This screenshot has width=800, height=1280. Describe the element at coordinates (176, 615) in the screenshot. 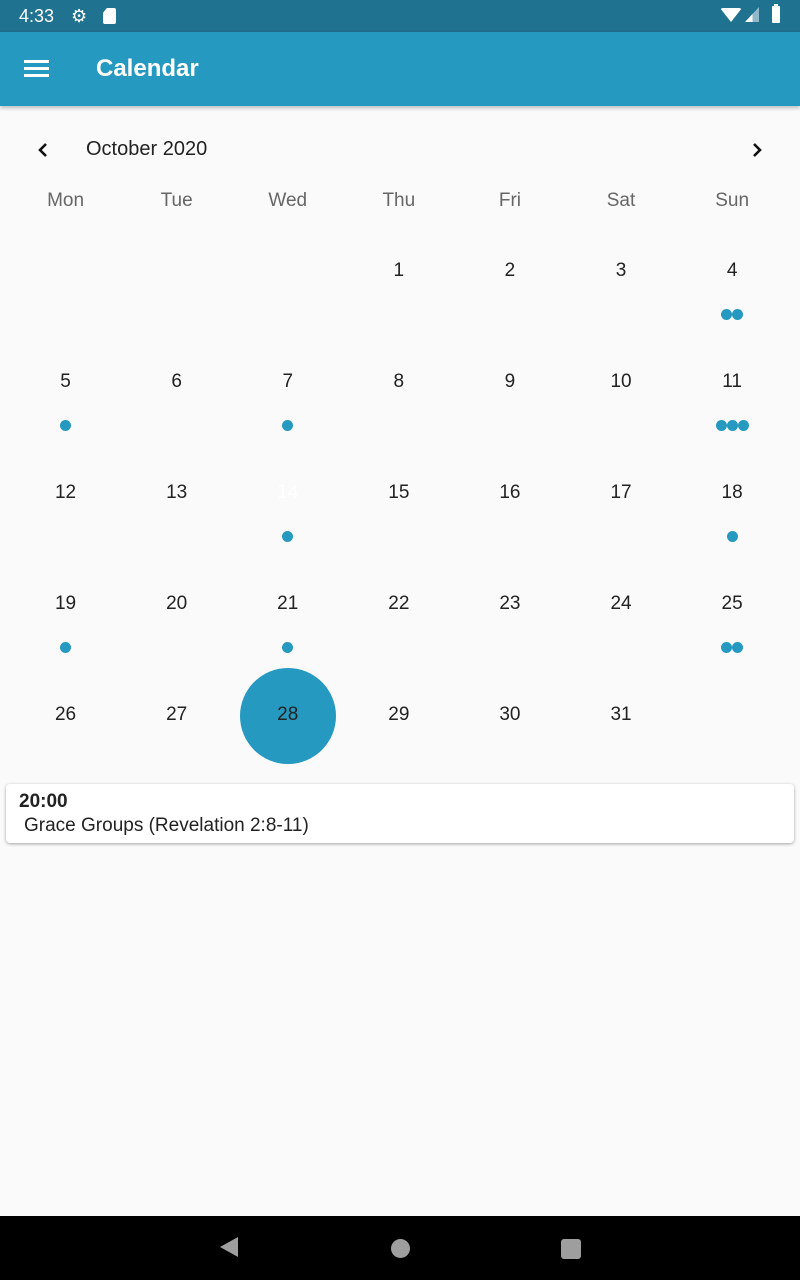

I see `day-cell: 20` at that location.